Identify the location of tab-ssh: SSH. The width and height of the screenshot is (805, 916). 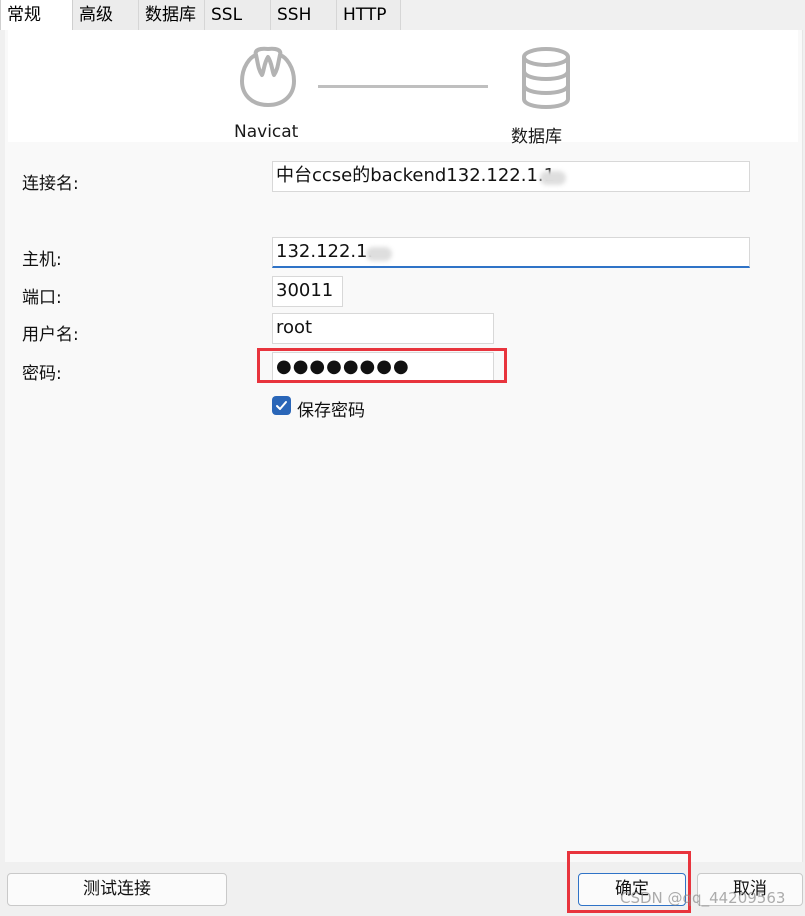
(304, 15).